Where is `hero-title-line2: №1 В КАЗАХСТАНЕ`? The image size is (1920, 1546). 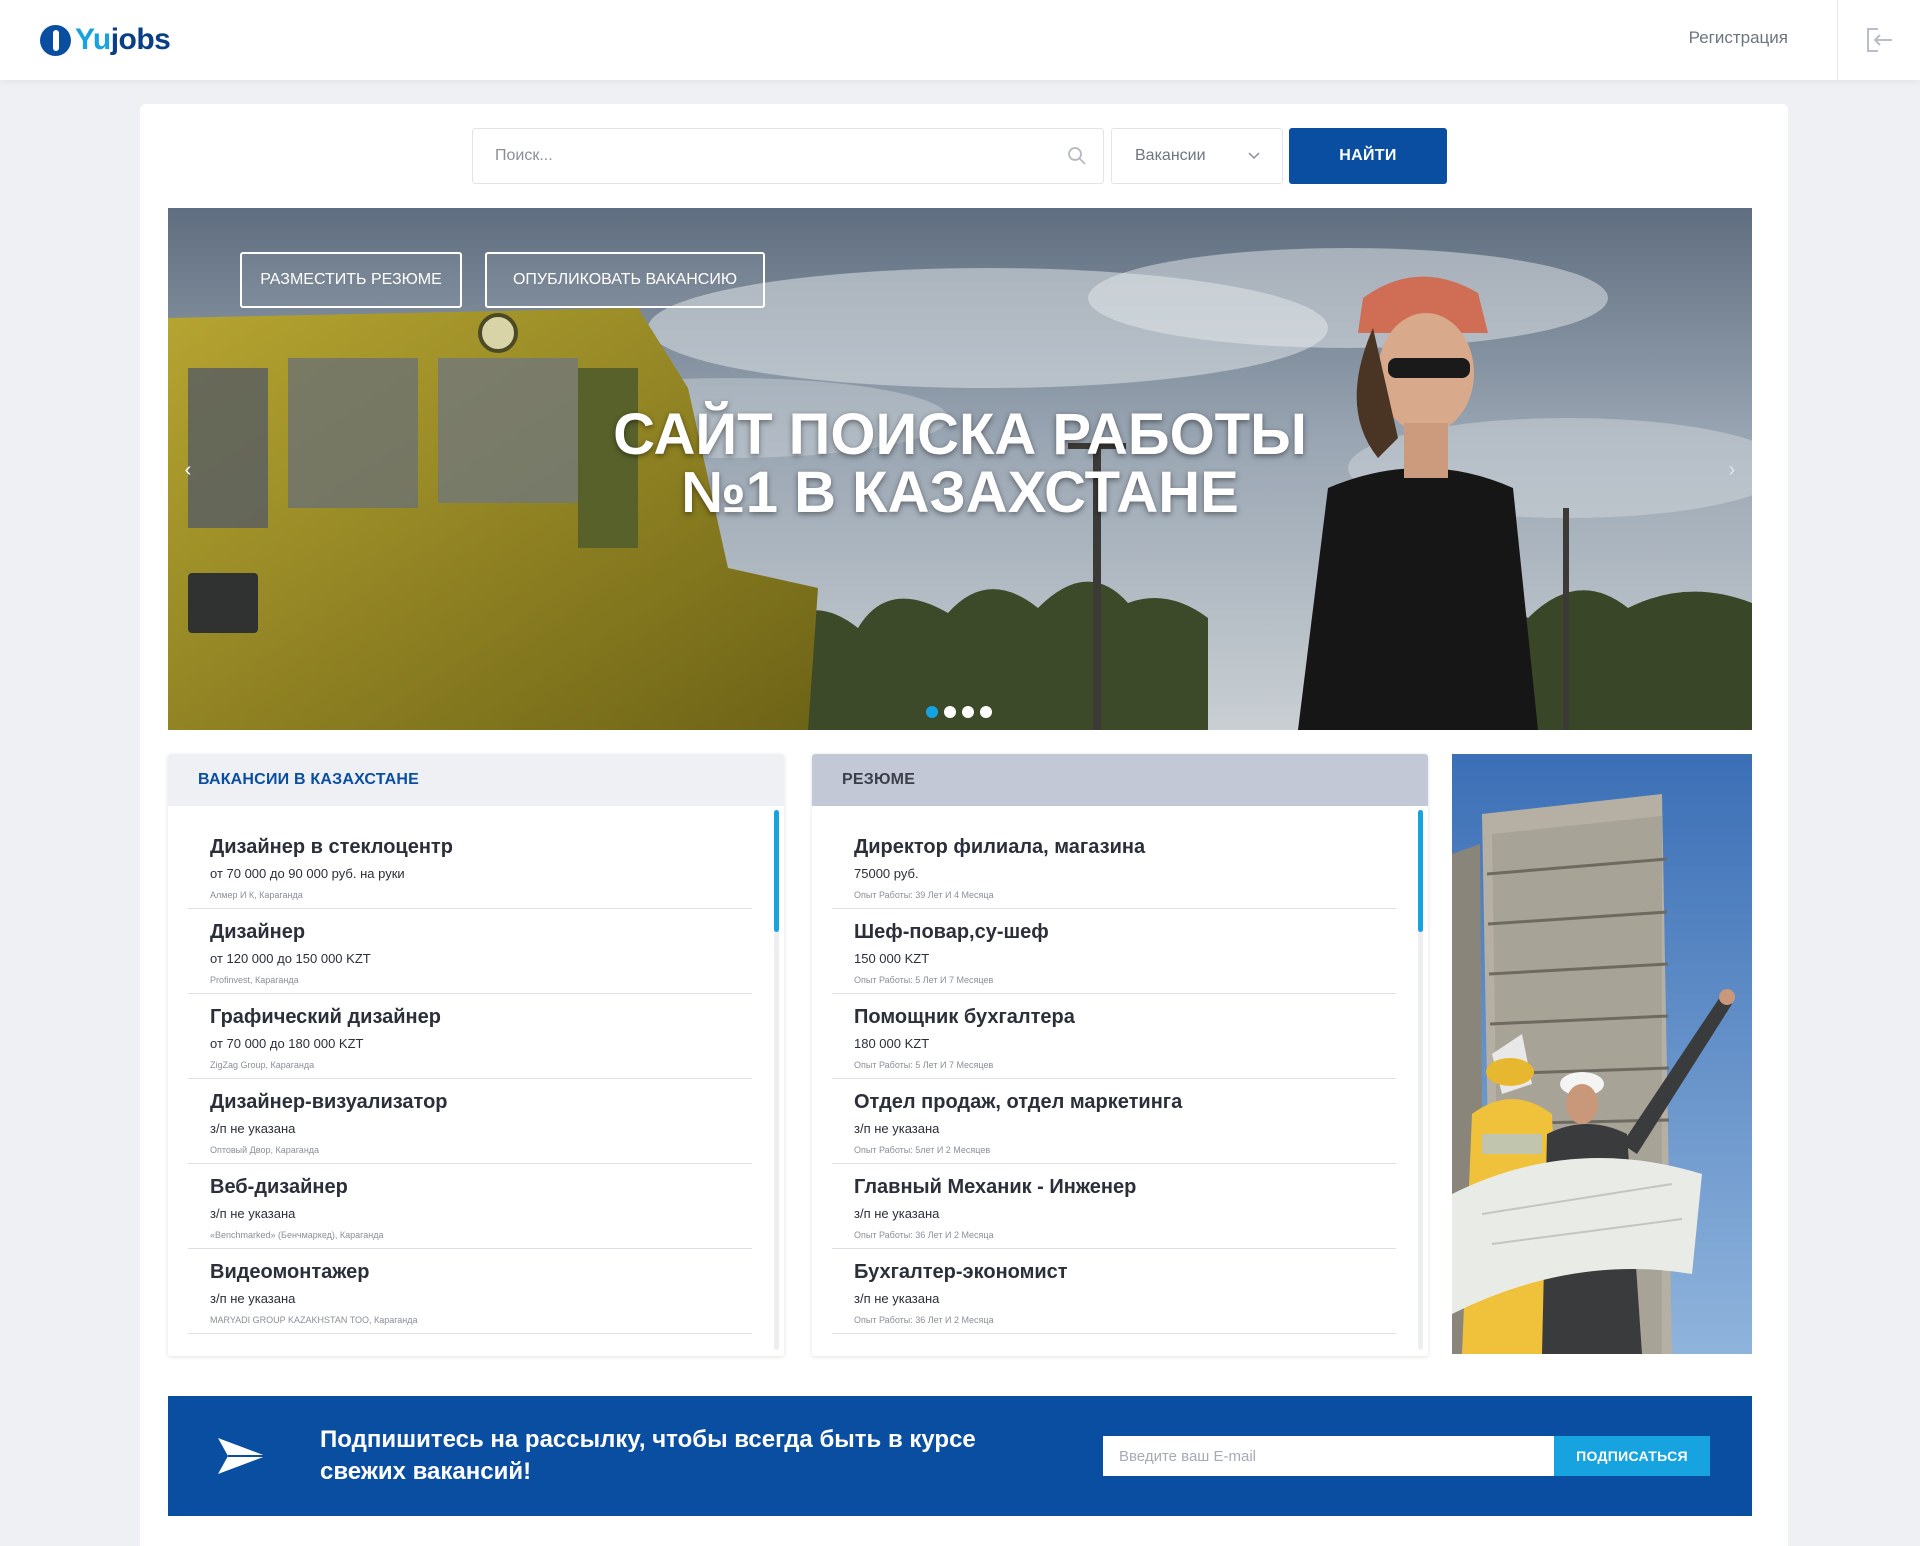 hero-title-line2: №1 В КАЗАХСТАНЕ is located at coordinates (960, 492).